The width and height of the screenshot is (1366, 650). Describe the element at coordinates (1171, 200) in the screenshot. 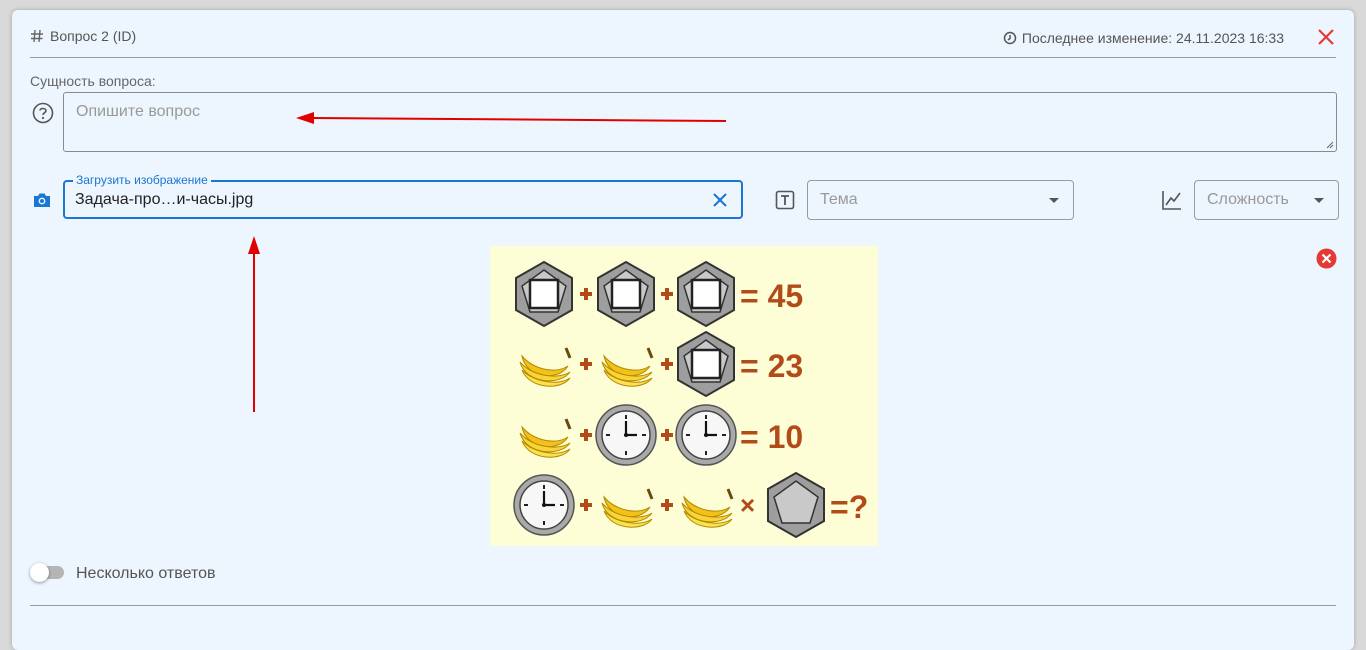

I see `line-chart-icon` at that location.